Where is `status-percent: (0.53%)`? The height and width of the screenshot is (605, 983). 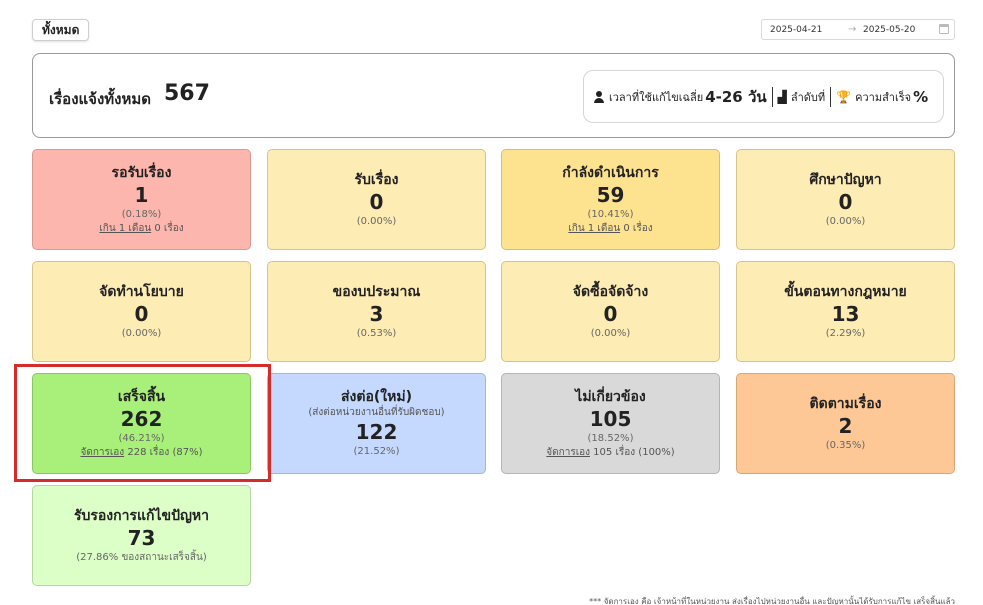 status-percent: (0.53%) is located at coordinates (376, 333).